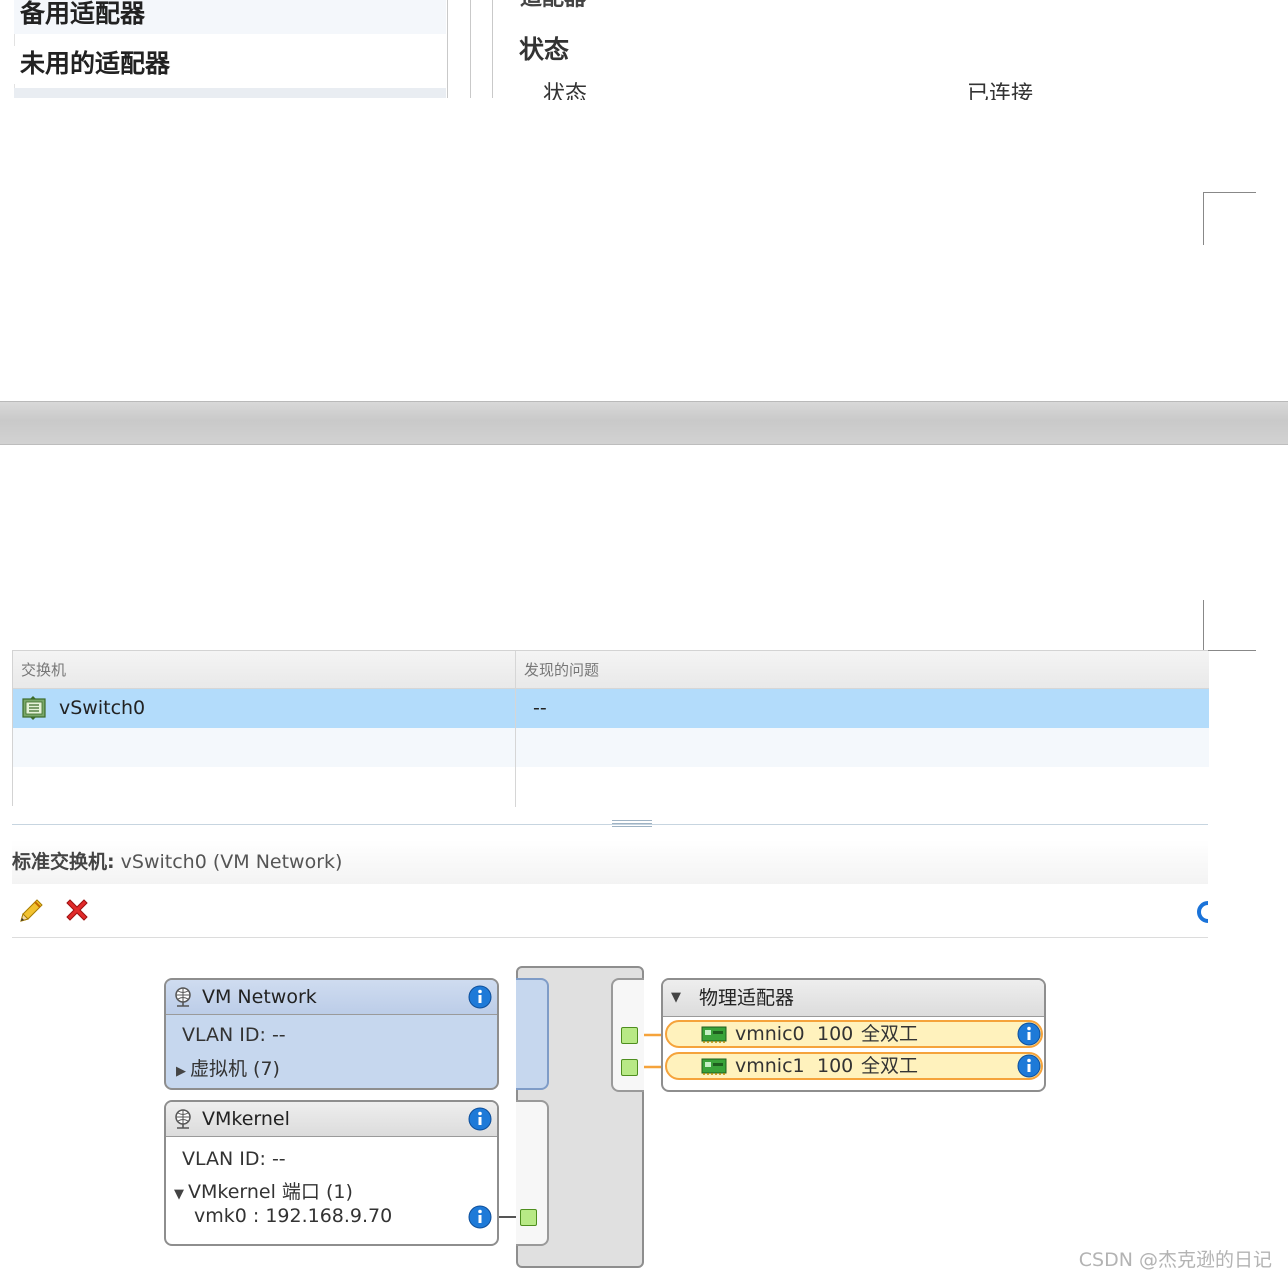  I want to click on toolbar, so click(610, 913).